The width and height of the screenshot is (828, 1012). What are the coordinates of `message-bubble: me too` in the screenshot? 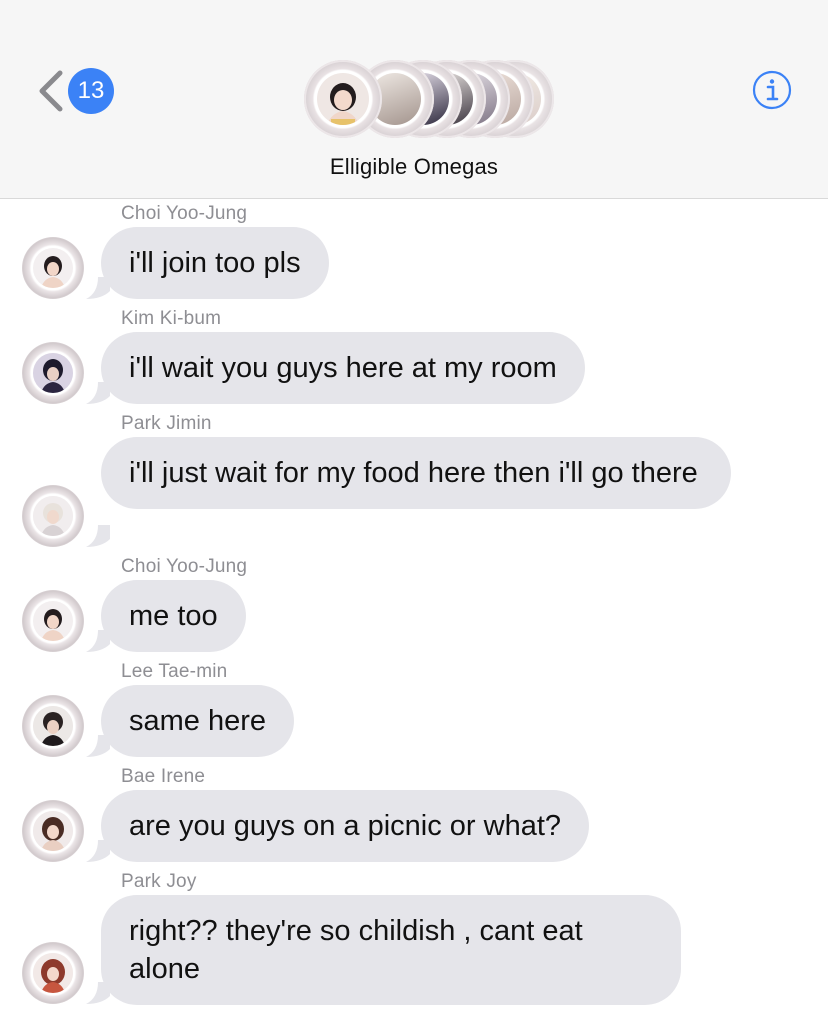 It's located at (173, 616).